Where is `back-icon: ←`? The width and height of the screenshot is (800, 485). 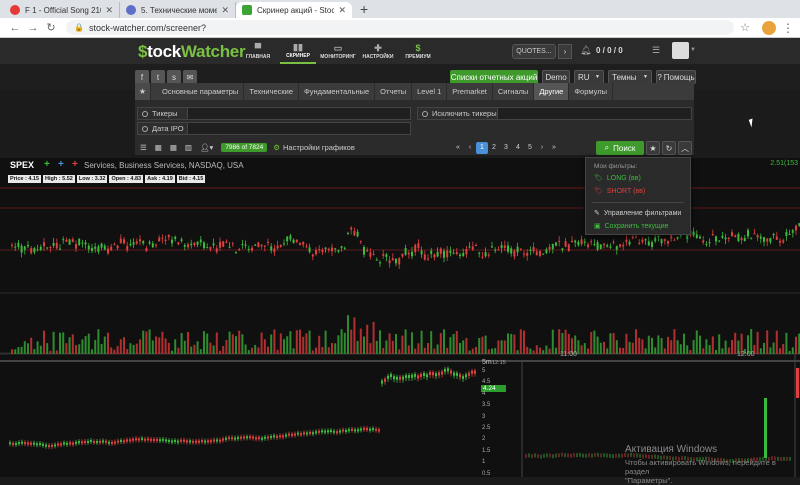
back-icon: ← is located at coordinates (15, 28).